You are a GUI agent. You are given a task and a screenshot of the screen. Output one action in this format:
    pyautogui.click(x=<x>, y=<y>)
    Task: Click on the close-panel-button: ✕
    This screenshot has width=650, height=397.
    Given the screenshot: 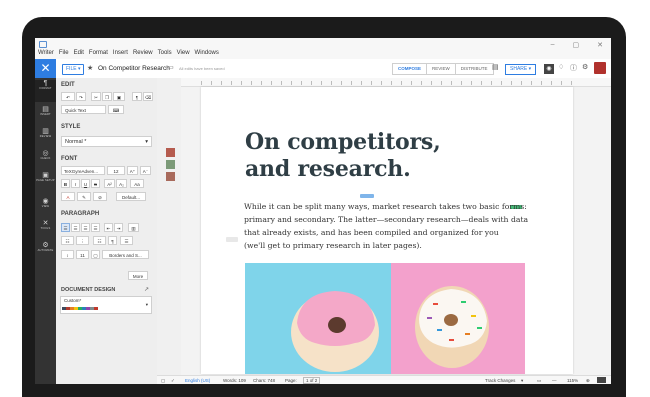 What is the action you would take?
    pyautogui.click(x=45, y=68)
    